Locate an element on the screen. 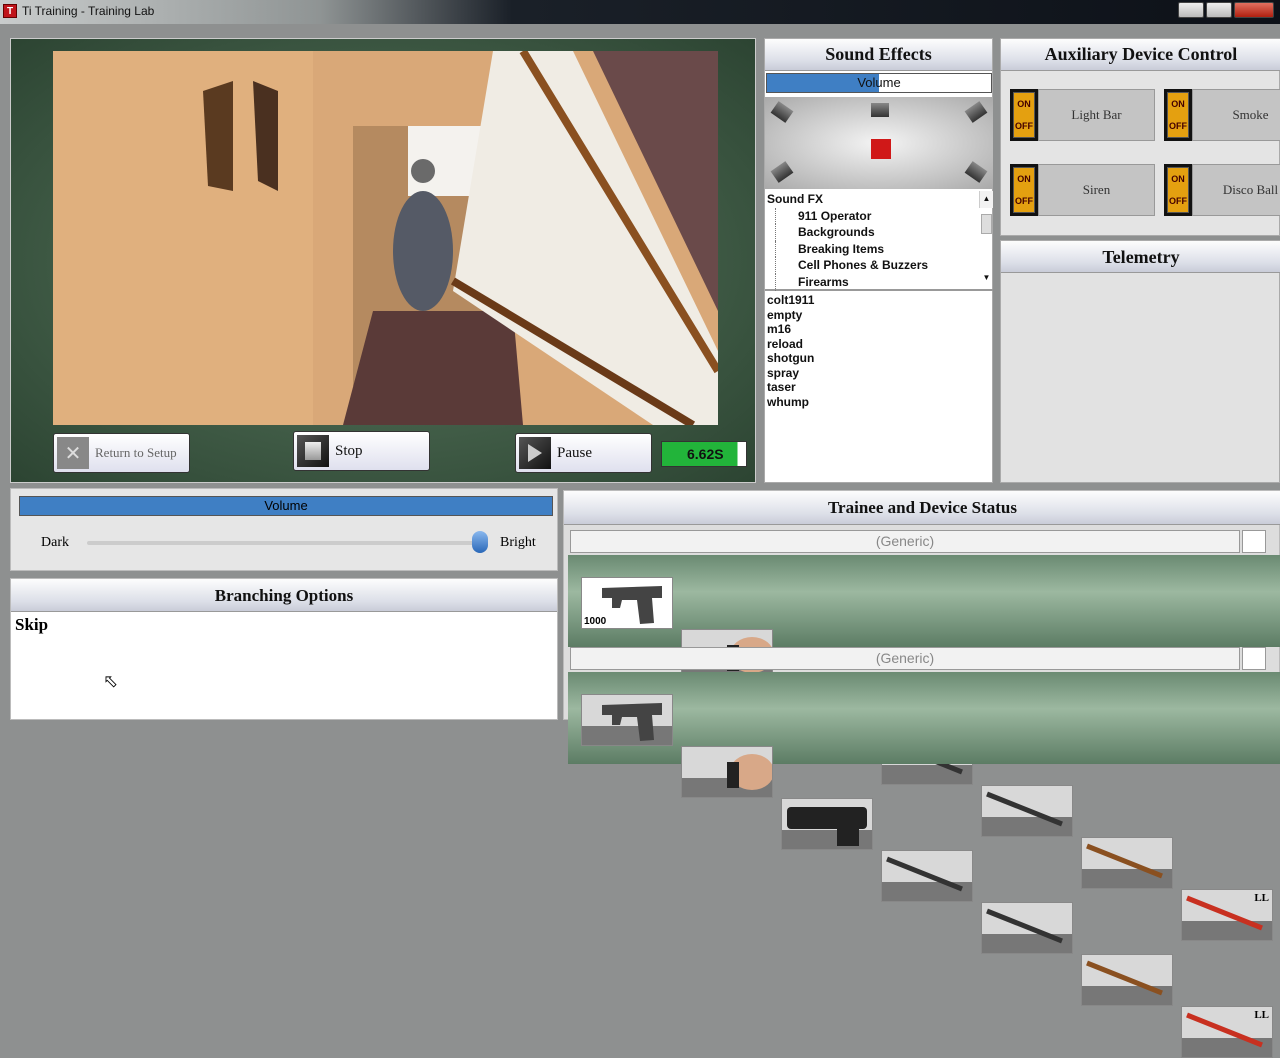  speaker-front-right-icon is located at coordinates (976, 112).